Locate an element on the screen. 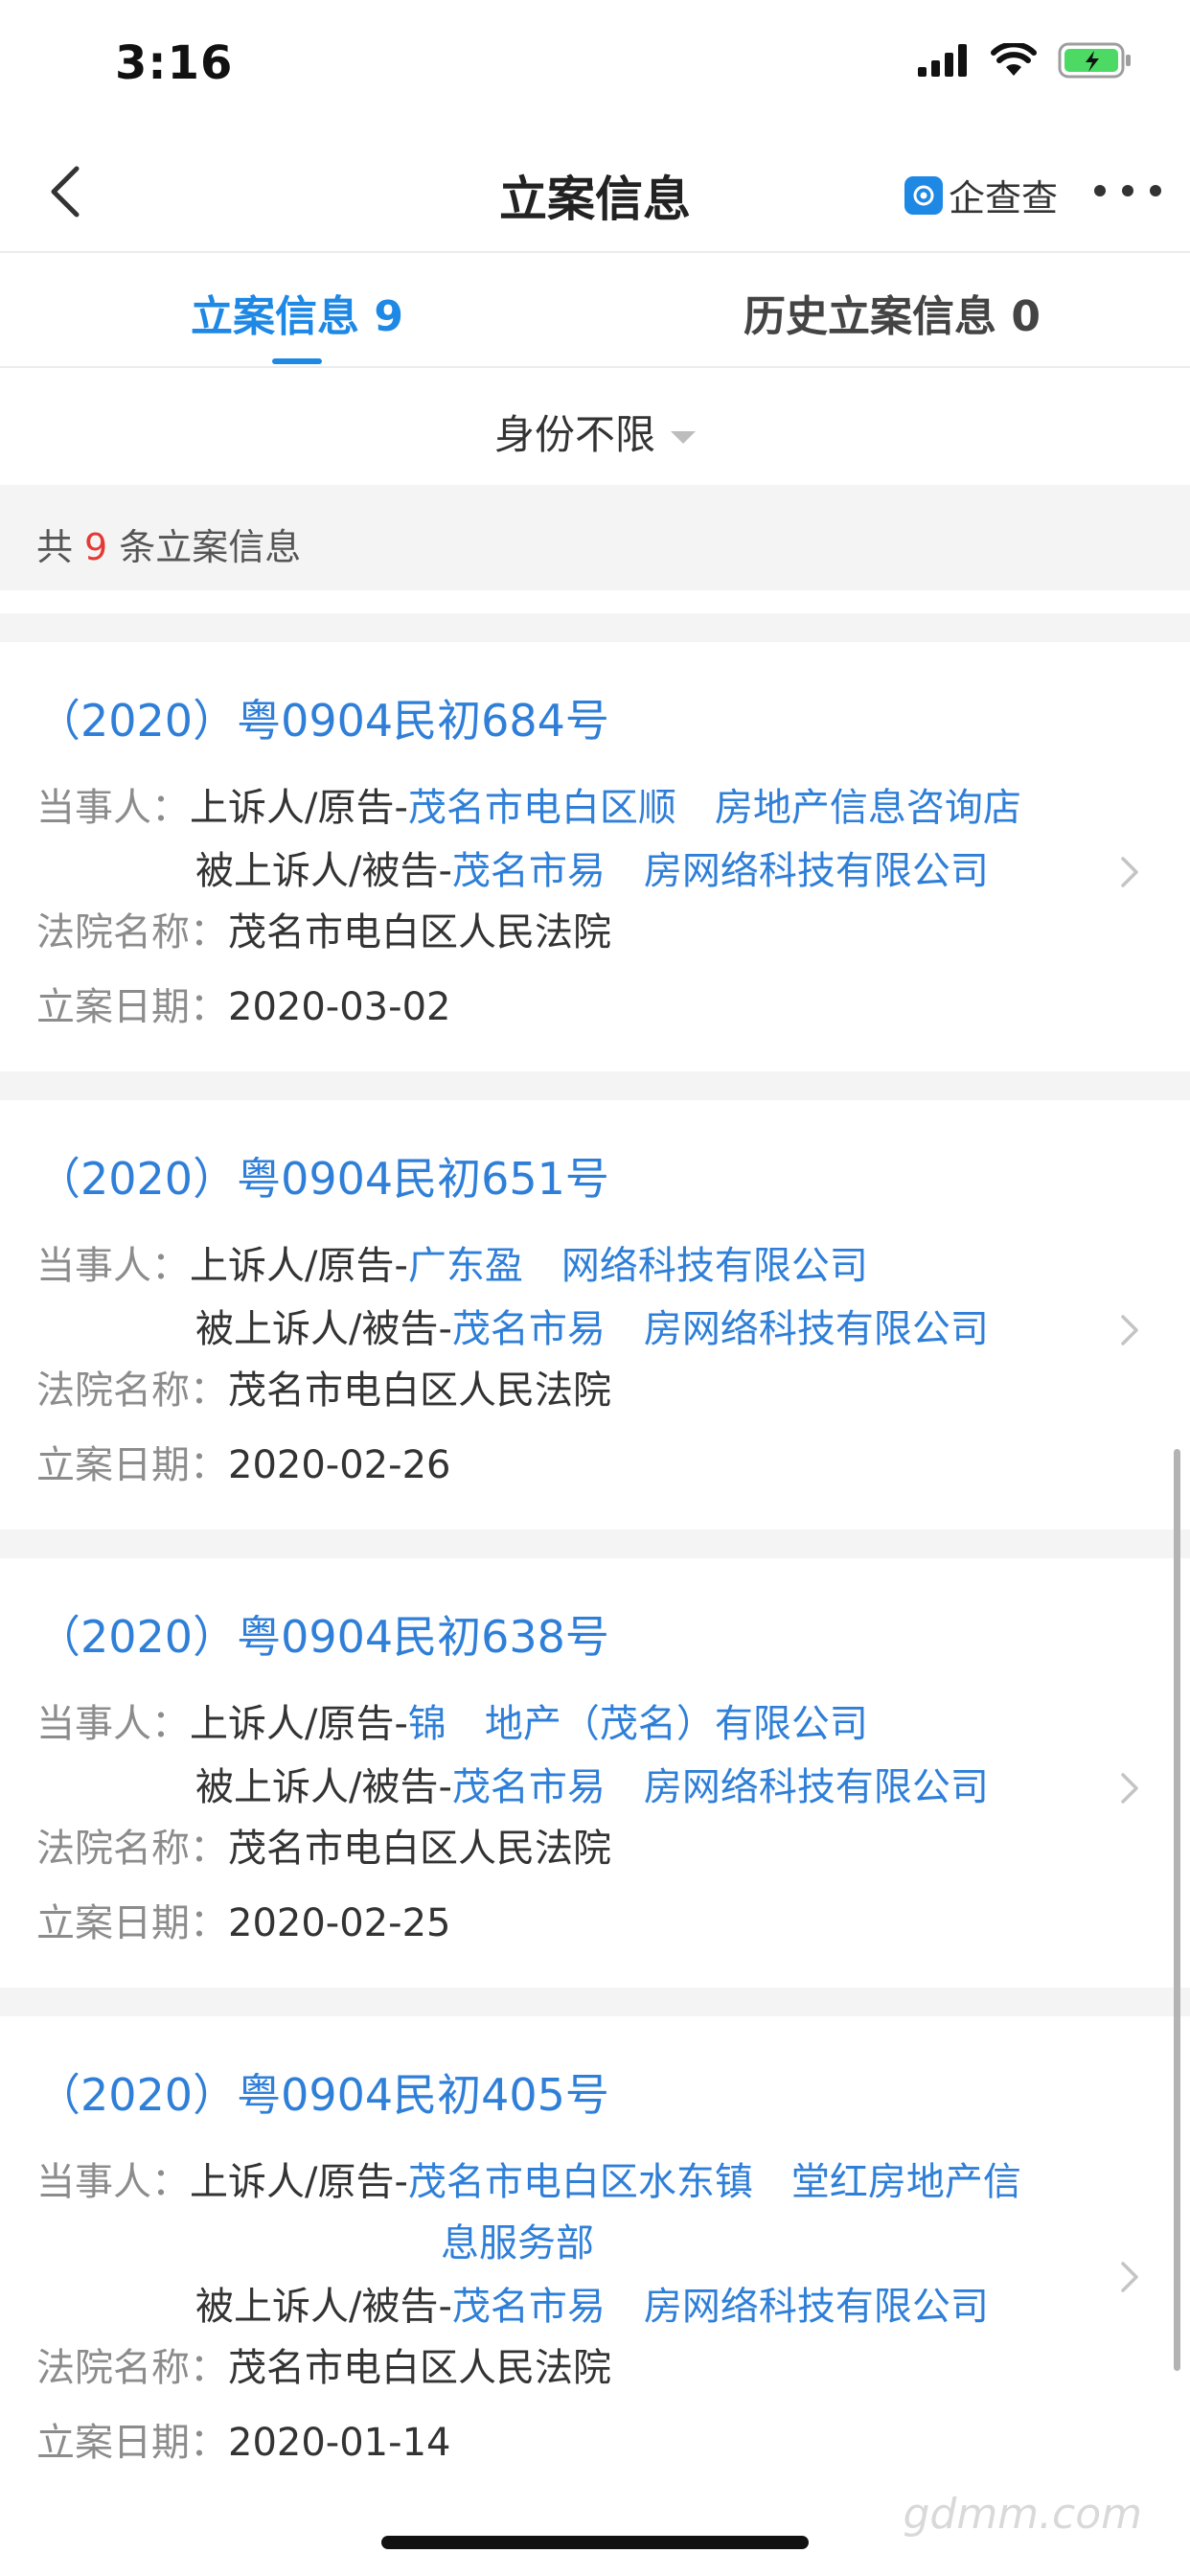  identity-filter-label: 身份不限 is located at coordinates (574, 434).